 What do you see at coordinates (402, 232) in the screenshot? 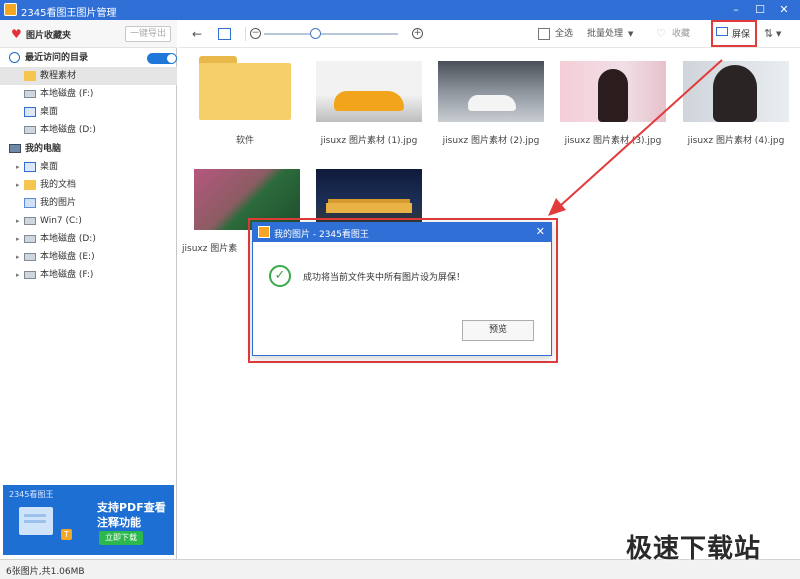
I see `dialog-title-bar: 我的图片 - 2345看图王 ✕` at bounding box center [402, 232].